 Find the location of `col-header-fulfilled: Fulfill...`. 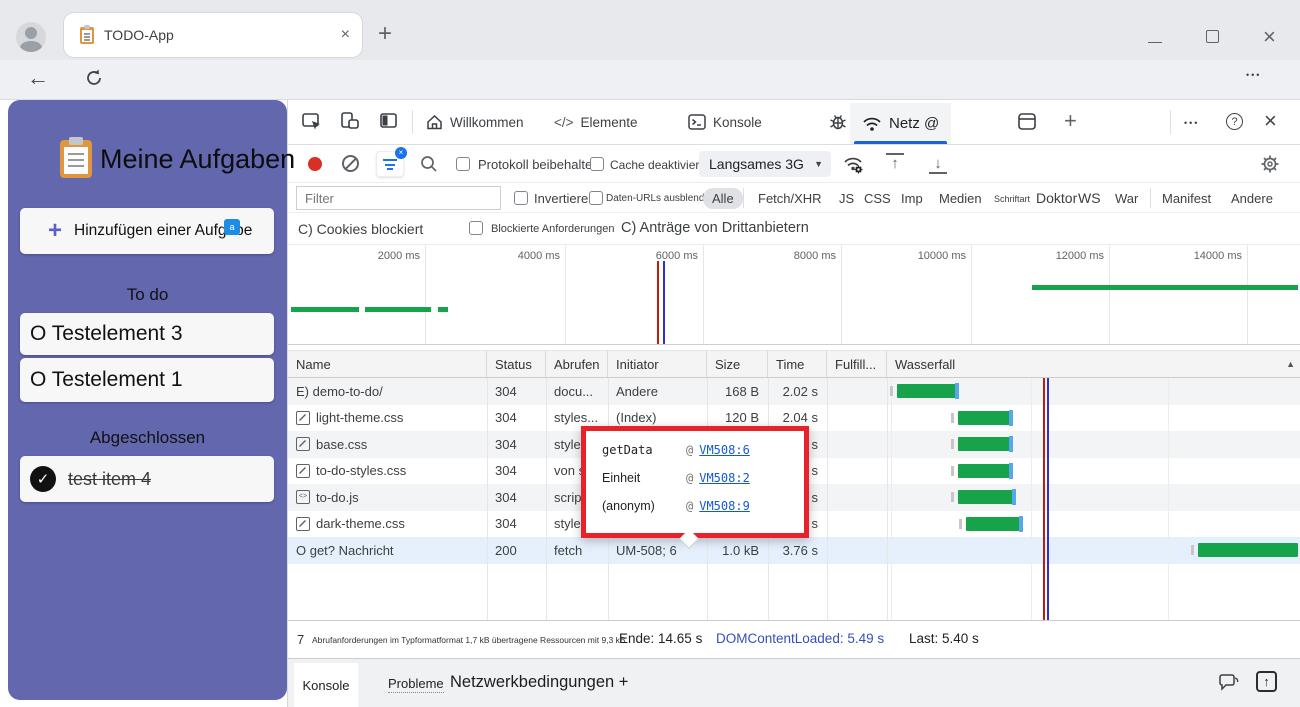

col-header-fulfilled: Fulfill... is located at coordinates (857, 364).